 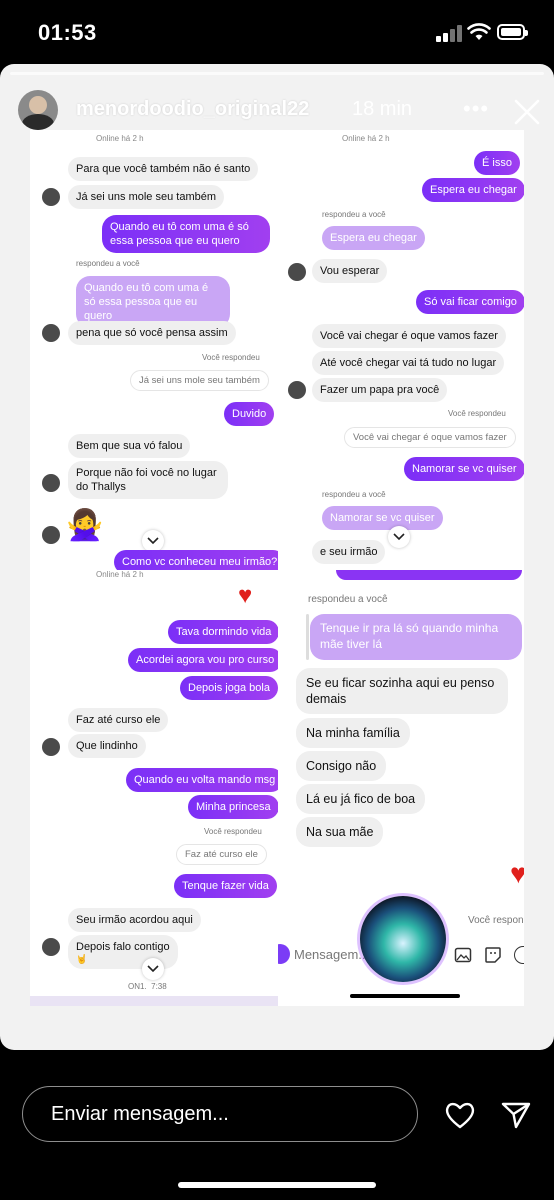 I want to click on quoted-message: Faz até curso ele, so click(x=221, y=854).